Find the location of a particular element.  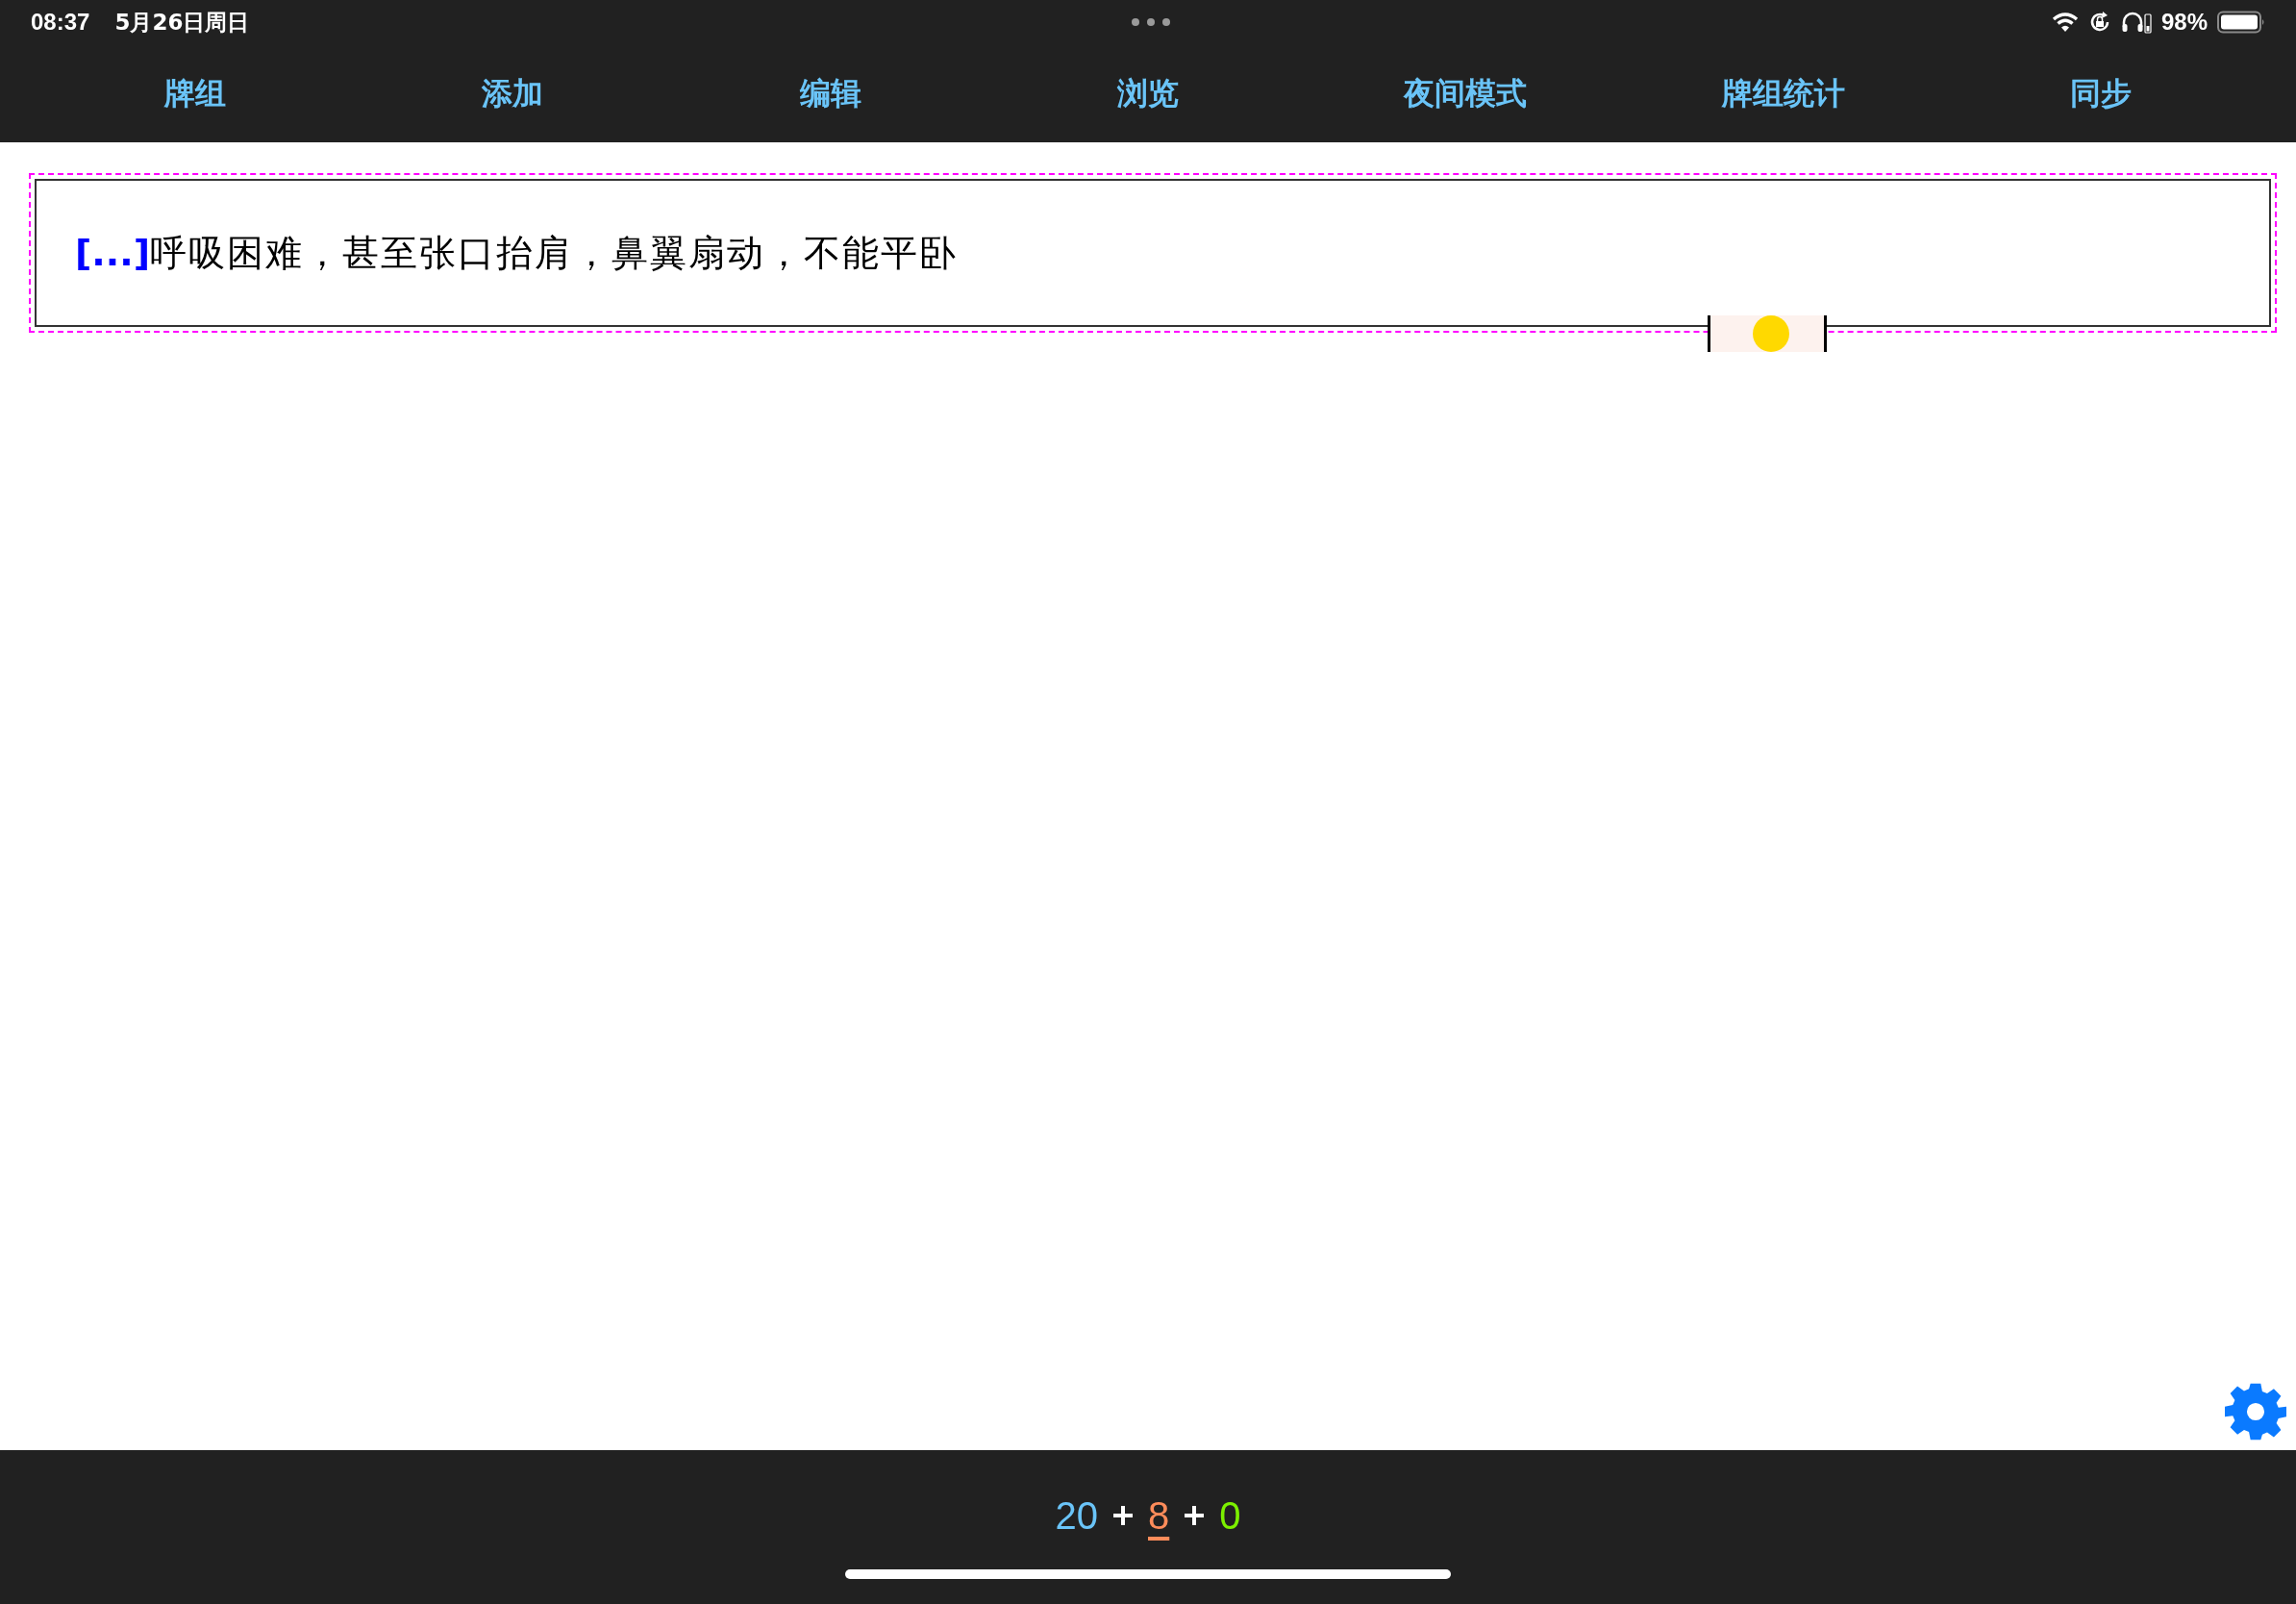

nav-tab: 浏览 is located at coordinates (1148, 93).